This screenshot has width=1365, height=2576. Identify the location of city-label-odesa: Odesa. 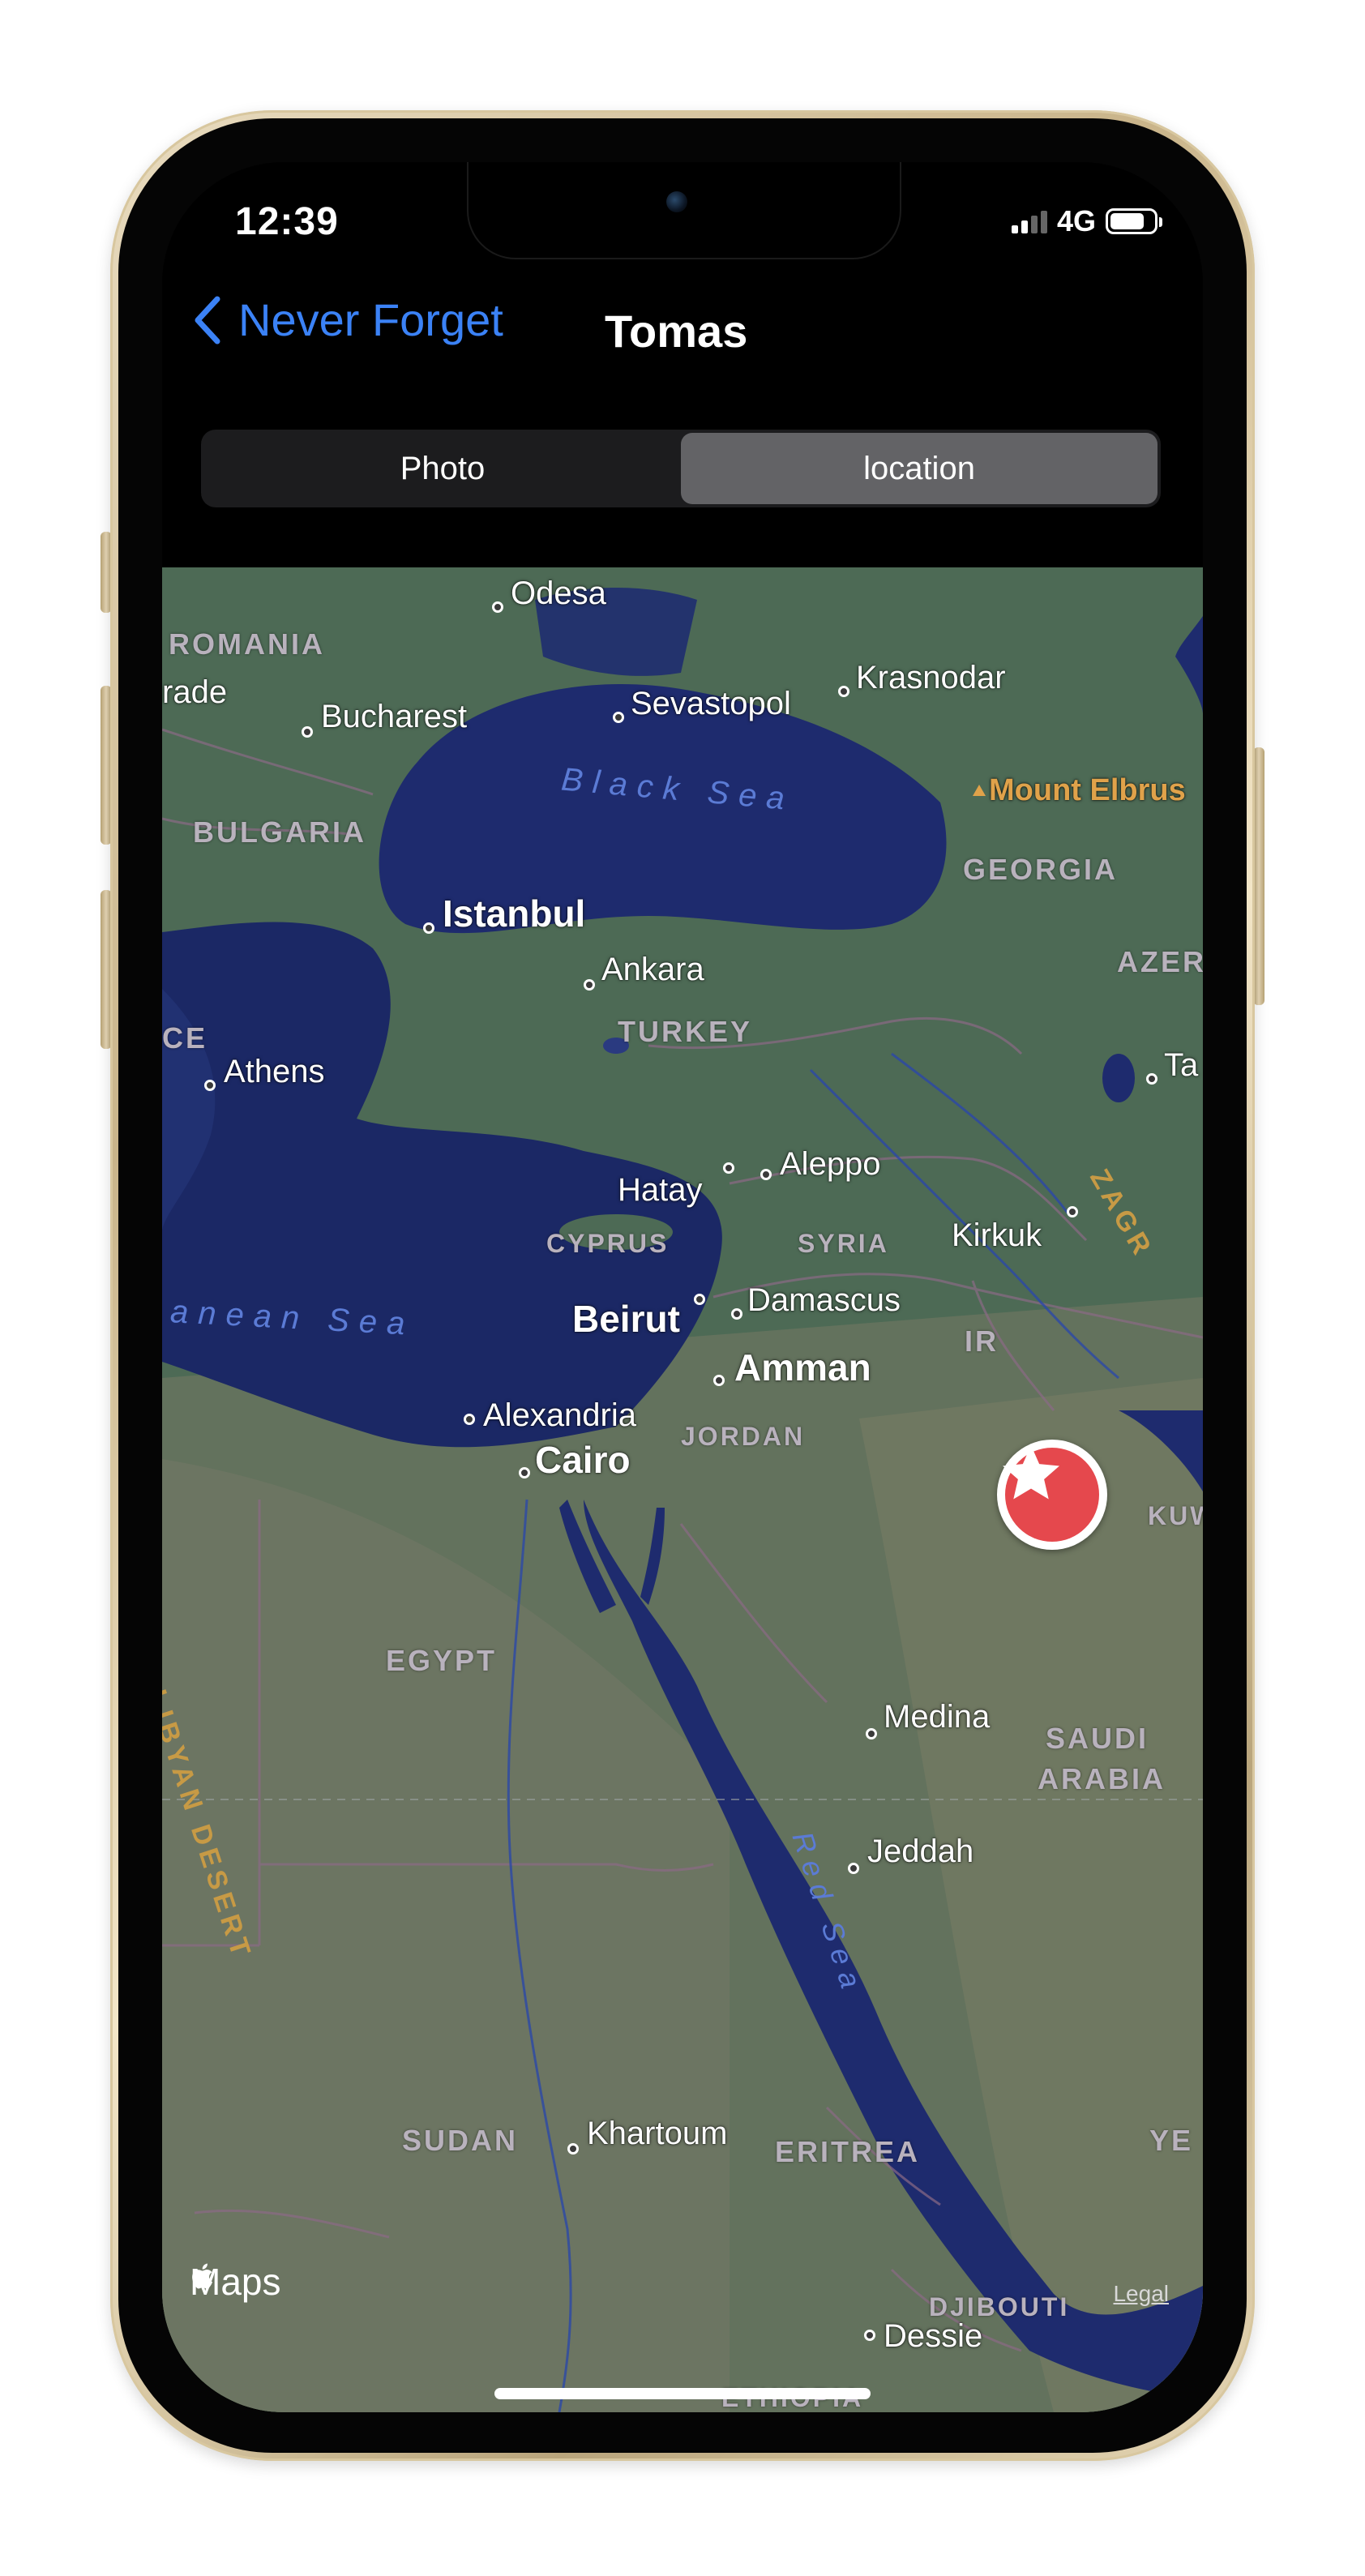
(558, 593).